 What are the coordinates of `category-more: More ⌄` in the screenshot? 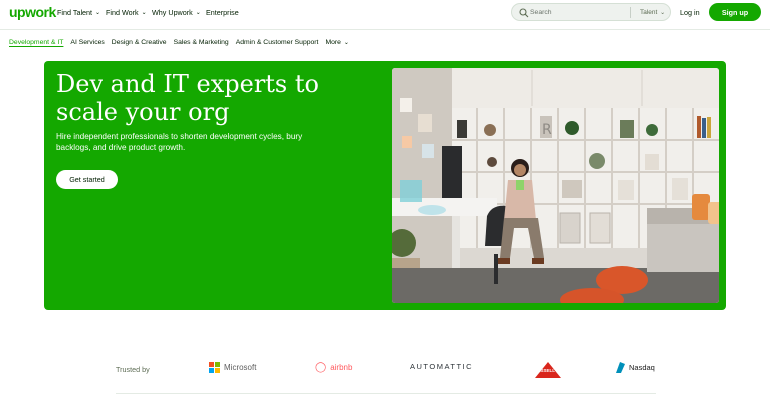 It's located at (336, 42).